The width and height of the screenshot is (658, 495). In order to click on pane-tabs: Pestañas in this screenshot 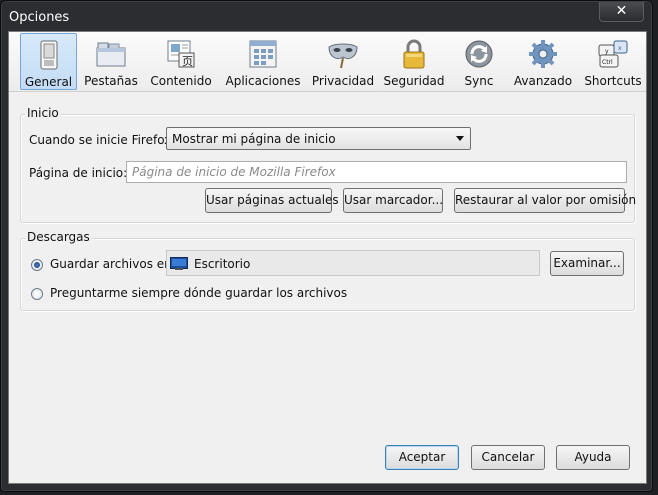, I will do `click(111, 61)`.